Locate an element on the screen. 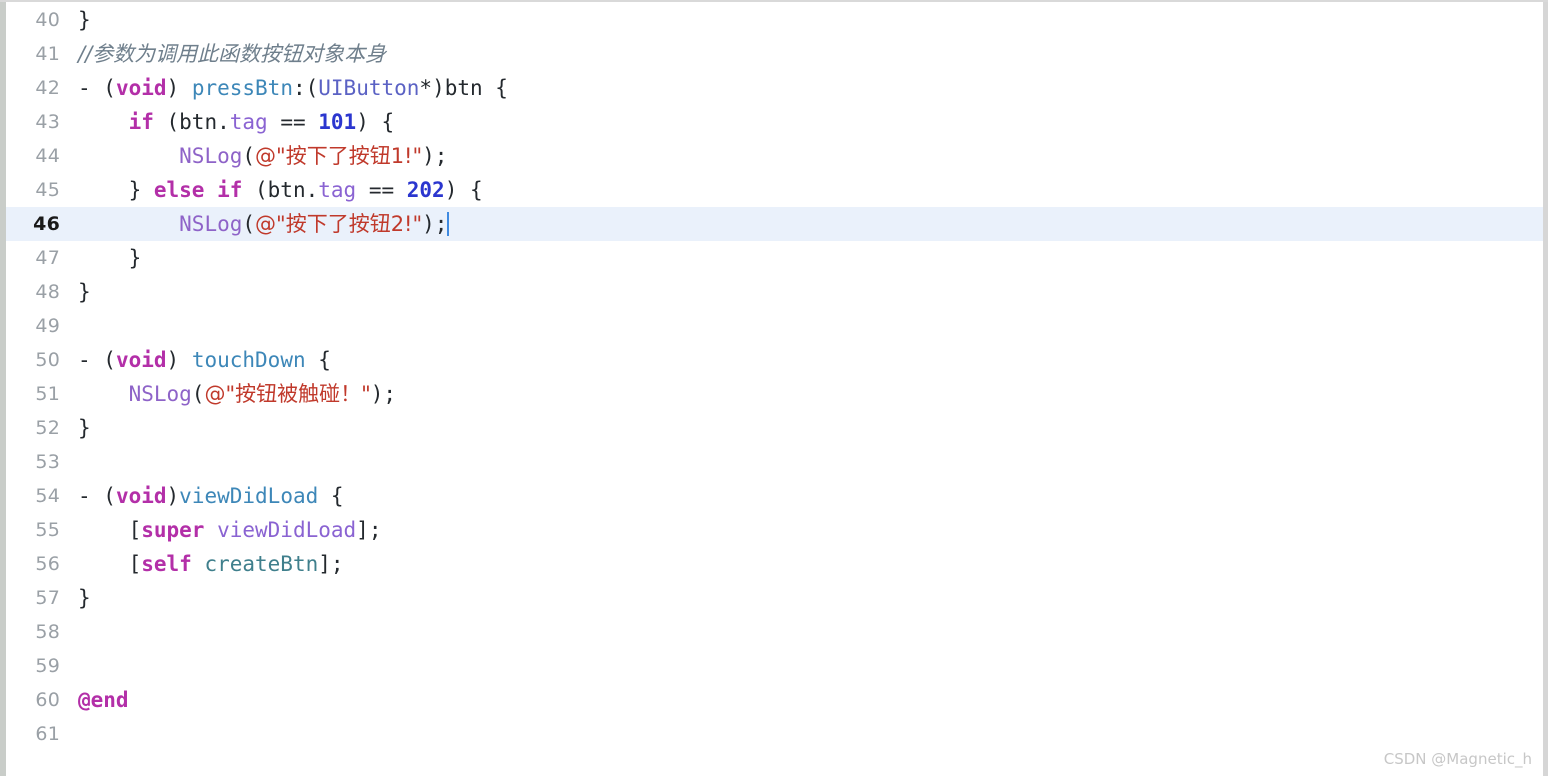 The image size is (1548, 776). code-line: 54 - (void)viewDidLoad { is located at coordinates (774, 496).